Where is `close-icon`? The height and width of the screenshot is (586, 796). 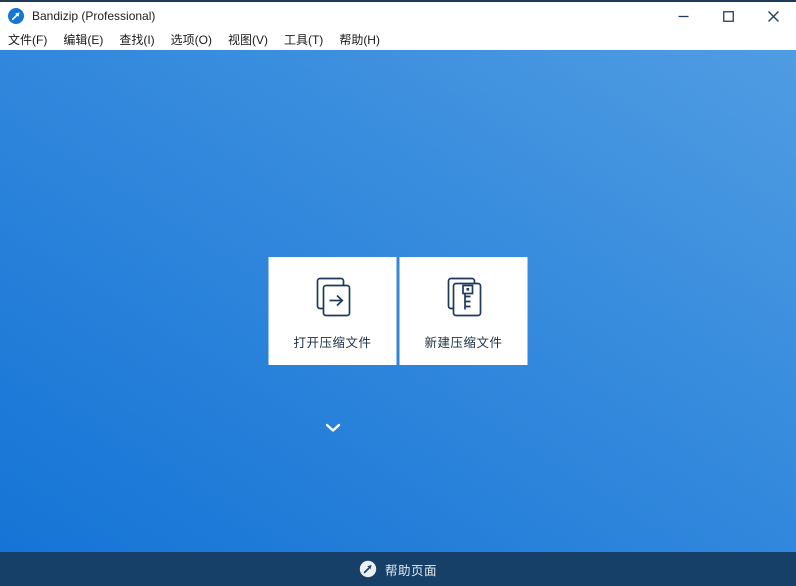 close-icon is located at coordinates (773, 16).